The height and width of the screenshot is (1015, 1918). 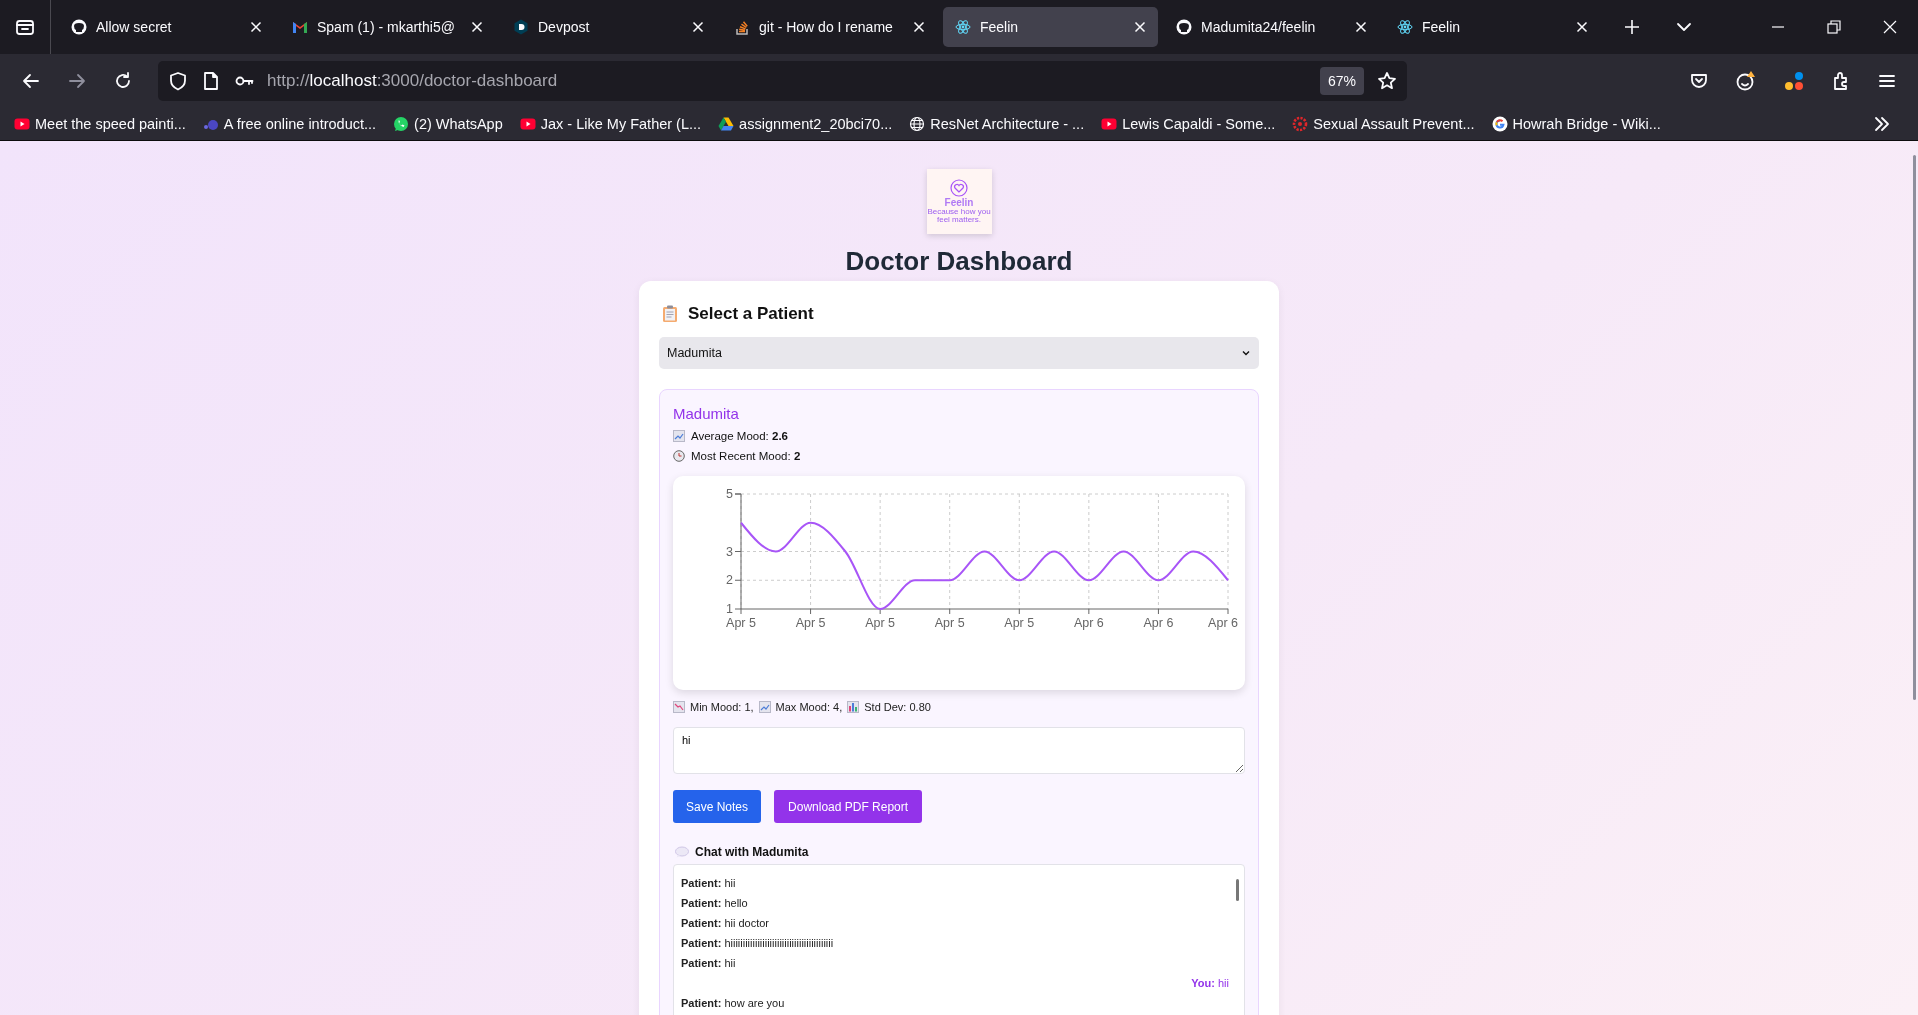 What do you see at coordinates (726, 124) in the screenshot?
I see `triangle-icon` at bounding box center [726, 124].